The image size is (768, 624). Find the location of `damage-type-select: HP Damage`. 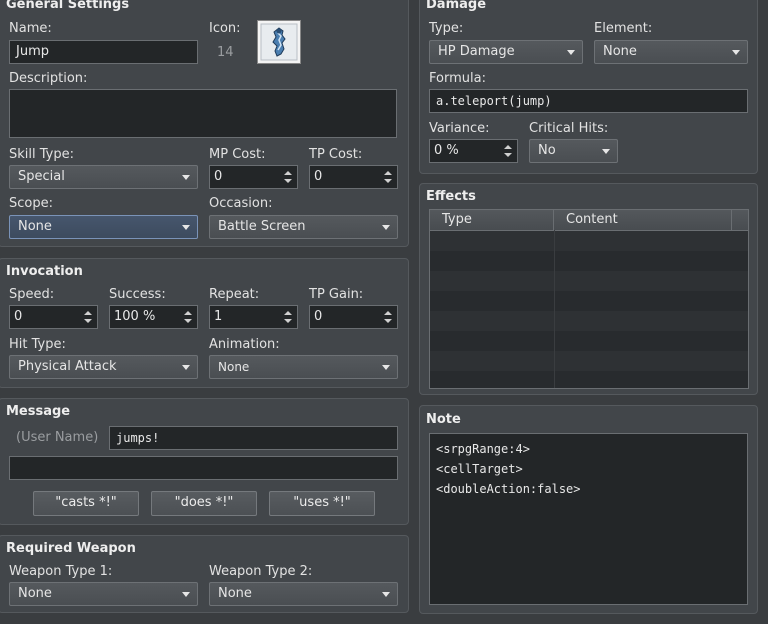

damage-type-select: HP Damage is located at coordinates (506, 52).